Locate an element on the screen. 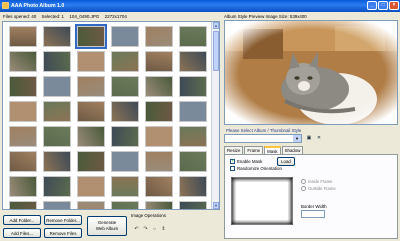  files-opened-count: Files opened: 40 is located at coordinates (20, 16).